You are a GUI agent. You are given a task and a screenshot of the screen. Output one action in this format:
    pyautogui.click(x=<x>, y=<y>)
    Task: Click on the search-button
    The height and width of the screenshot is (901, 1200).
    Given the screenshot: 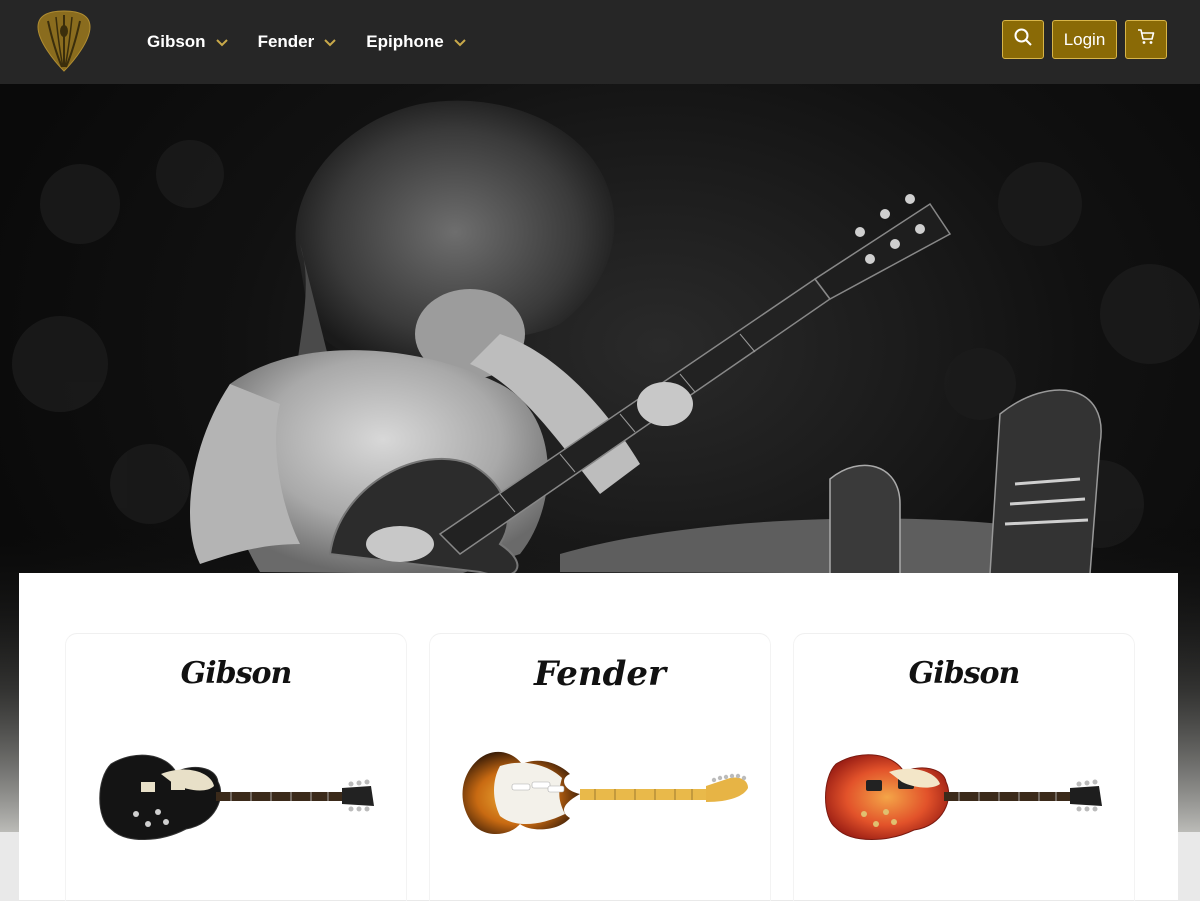 What is the action you would take?
    pyautogui.click(x=1023, y=39)
    